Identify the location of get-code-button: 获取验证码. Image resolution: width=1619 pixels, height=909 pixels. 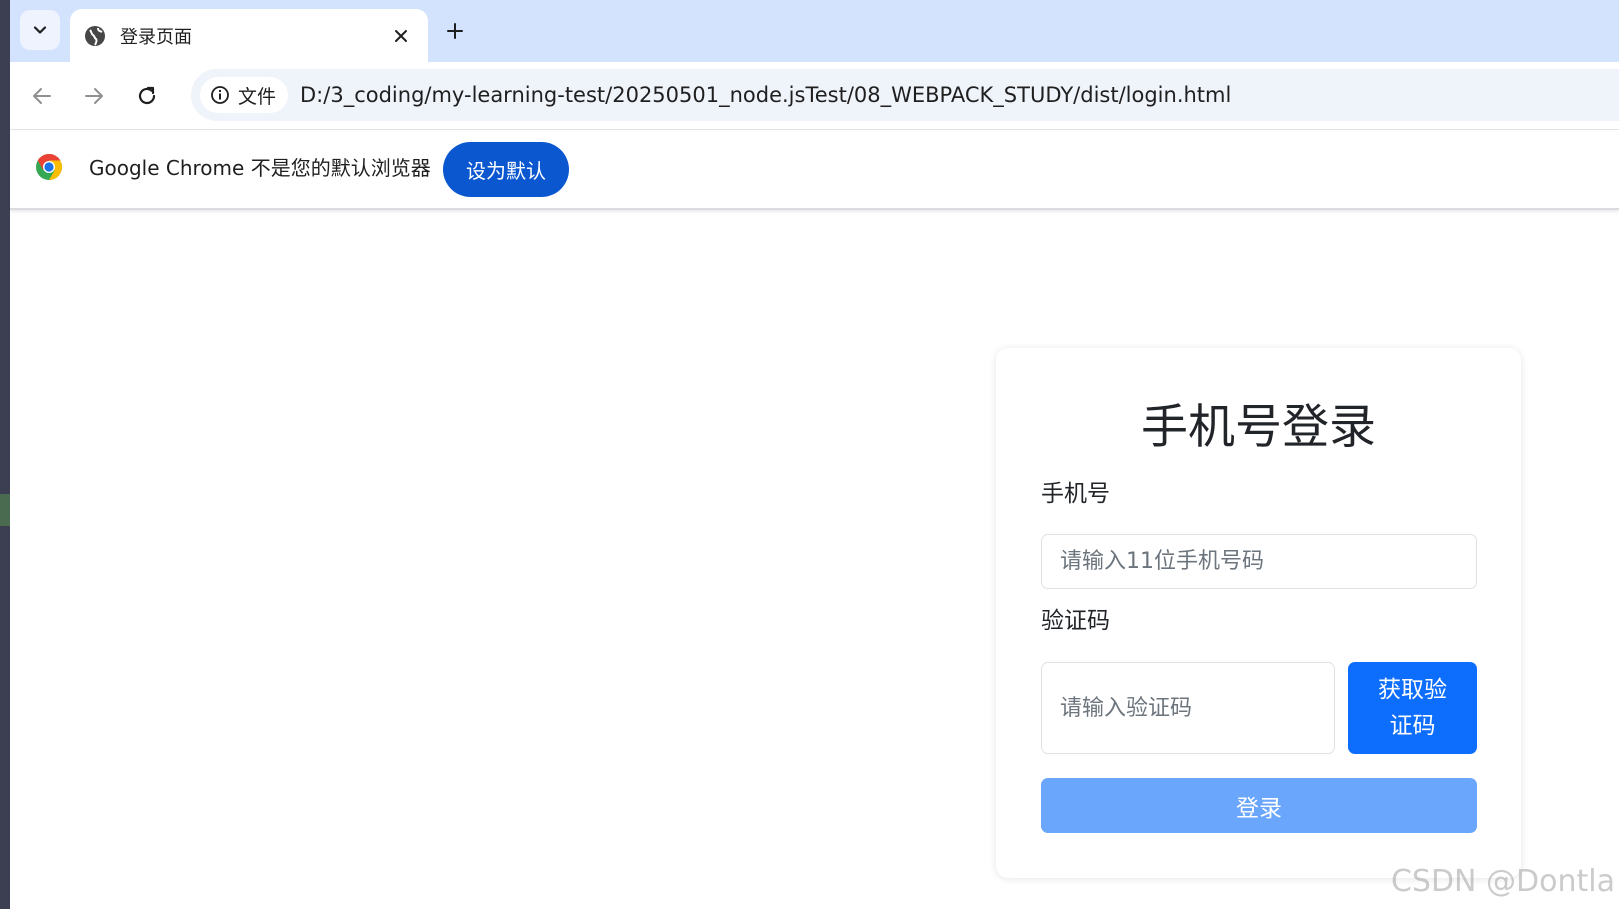
(1412, 708).